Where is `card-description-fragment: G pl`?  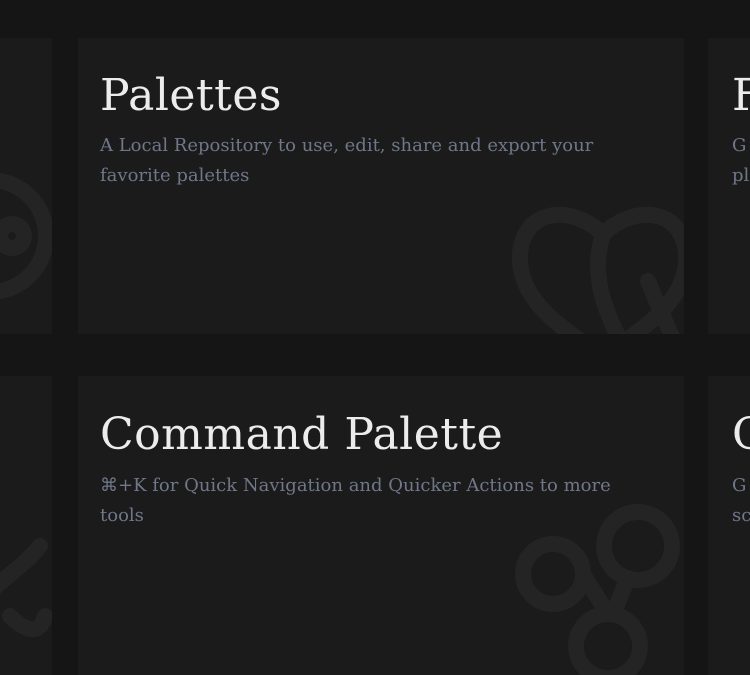
card-description-fragment: G pl is located at coordinates (741, 160).